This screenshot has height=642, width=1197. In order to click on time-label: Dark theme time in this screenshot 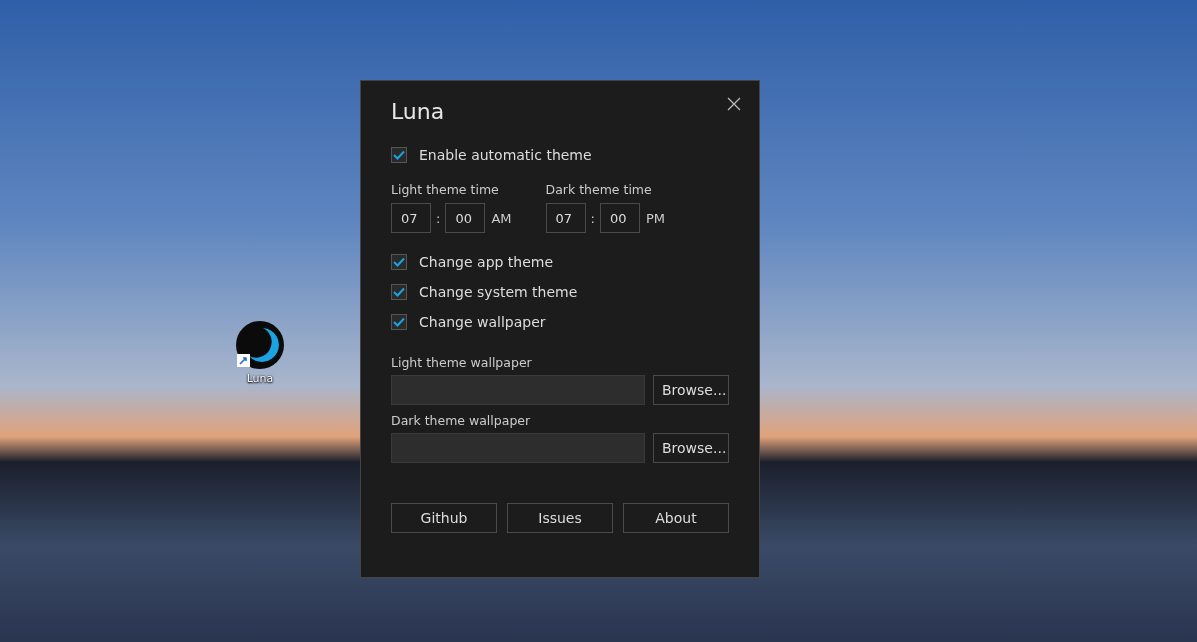, I will do `click(599, 189)`.